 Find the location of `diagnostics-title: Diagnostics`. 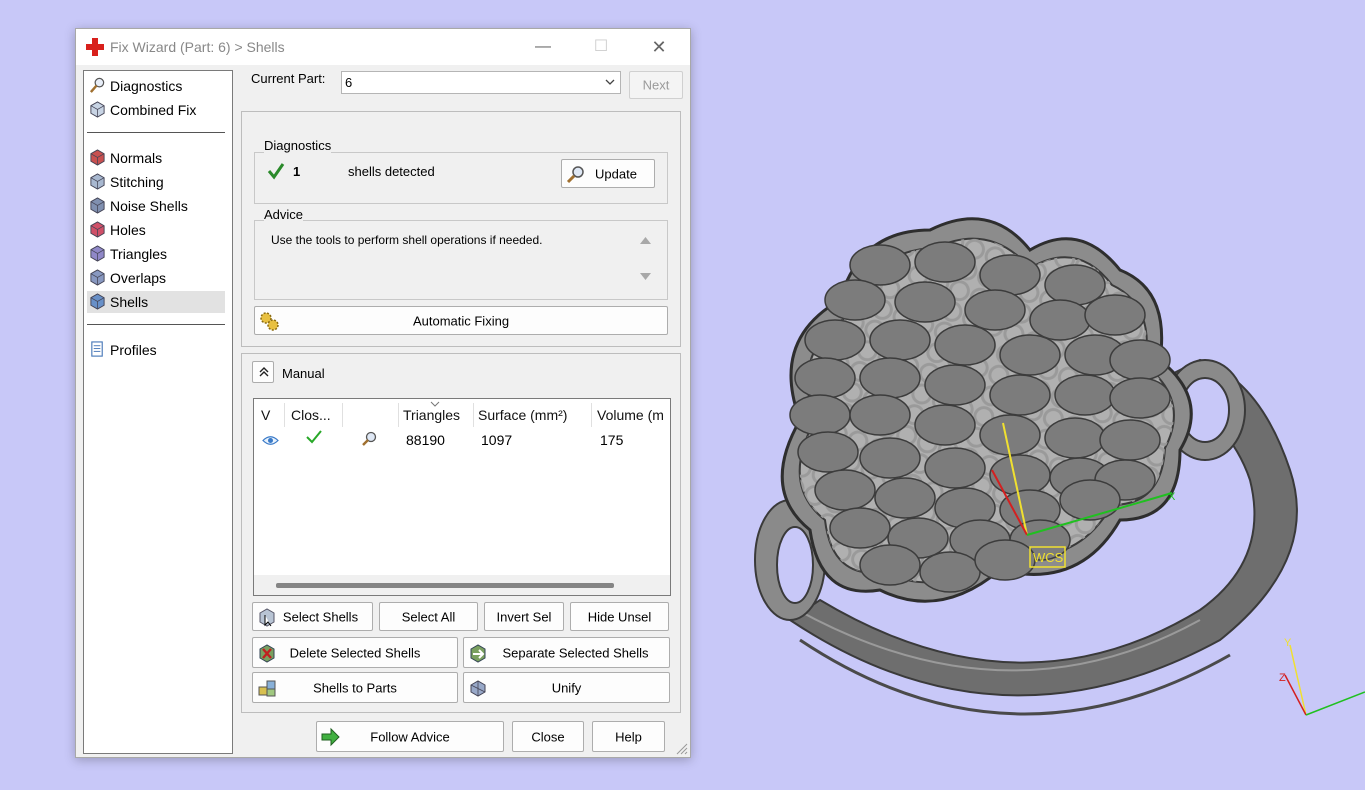

diagnostics-title: Diagnostics is located at coordinates (298, 145).